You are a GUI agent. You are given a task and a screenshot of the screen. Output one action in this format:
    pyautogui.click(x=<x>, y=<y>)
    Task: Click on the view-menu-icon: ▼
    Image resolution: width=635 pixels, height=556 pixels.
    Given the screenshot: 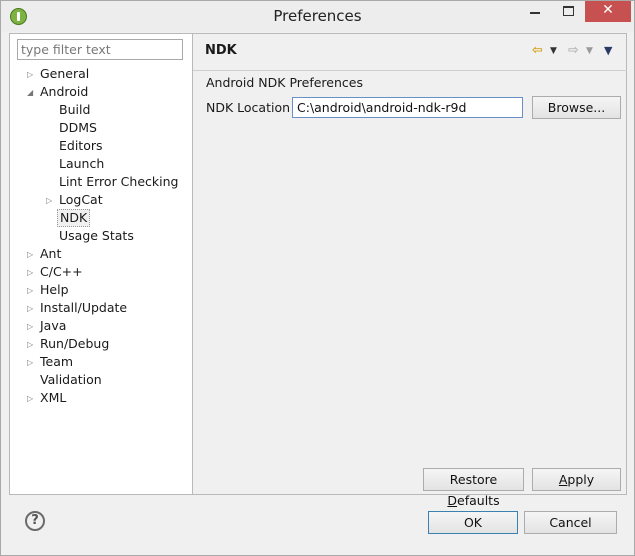 What is the action you would take?
    pyautogui.click(x=608, y=51)
    